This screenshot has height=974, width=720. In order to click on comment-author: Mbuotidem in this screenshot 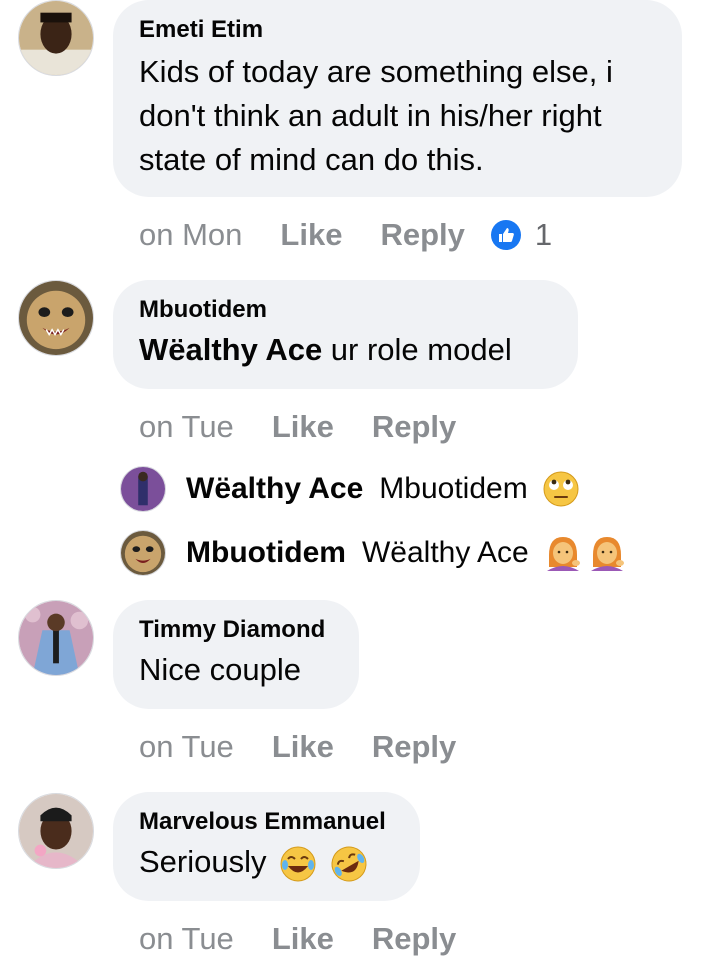, I will do `click(345, 310)`.